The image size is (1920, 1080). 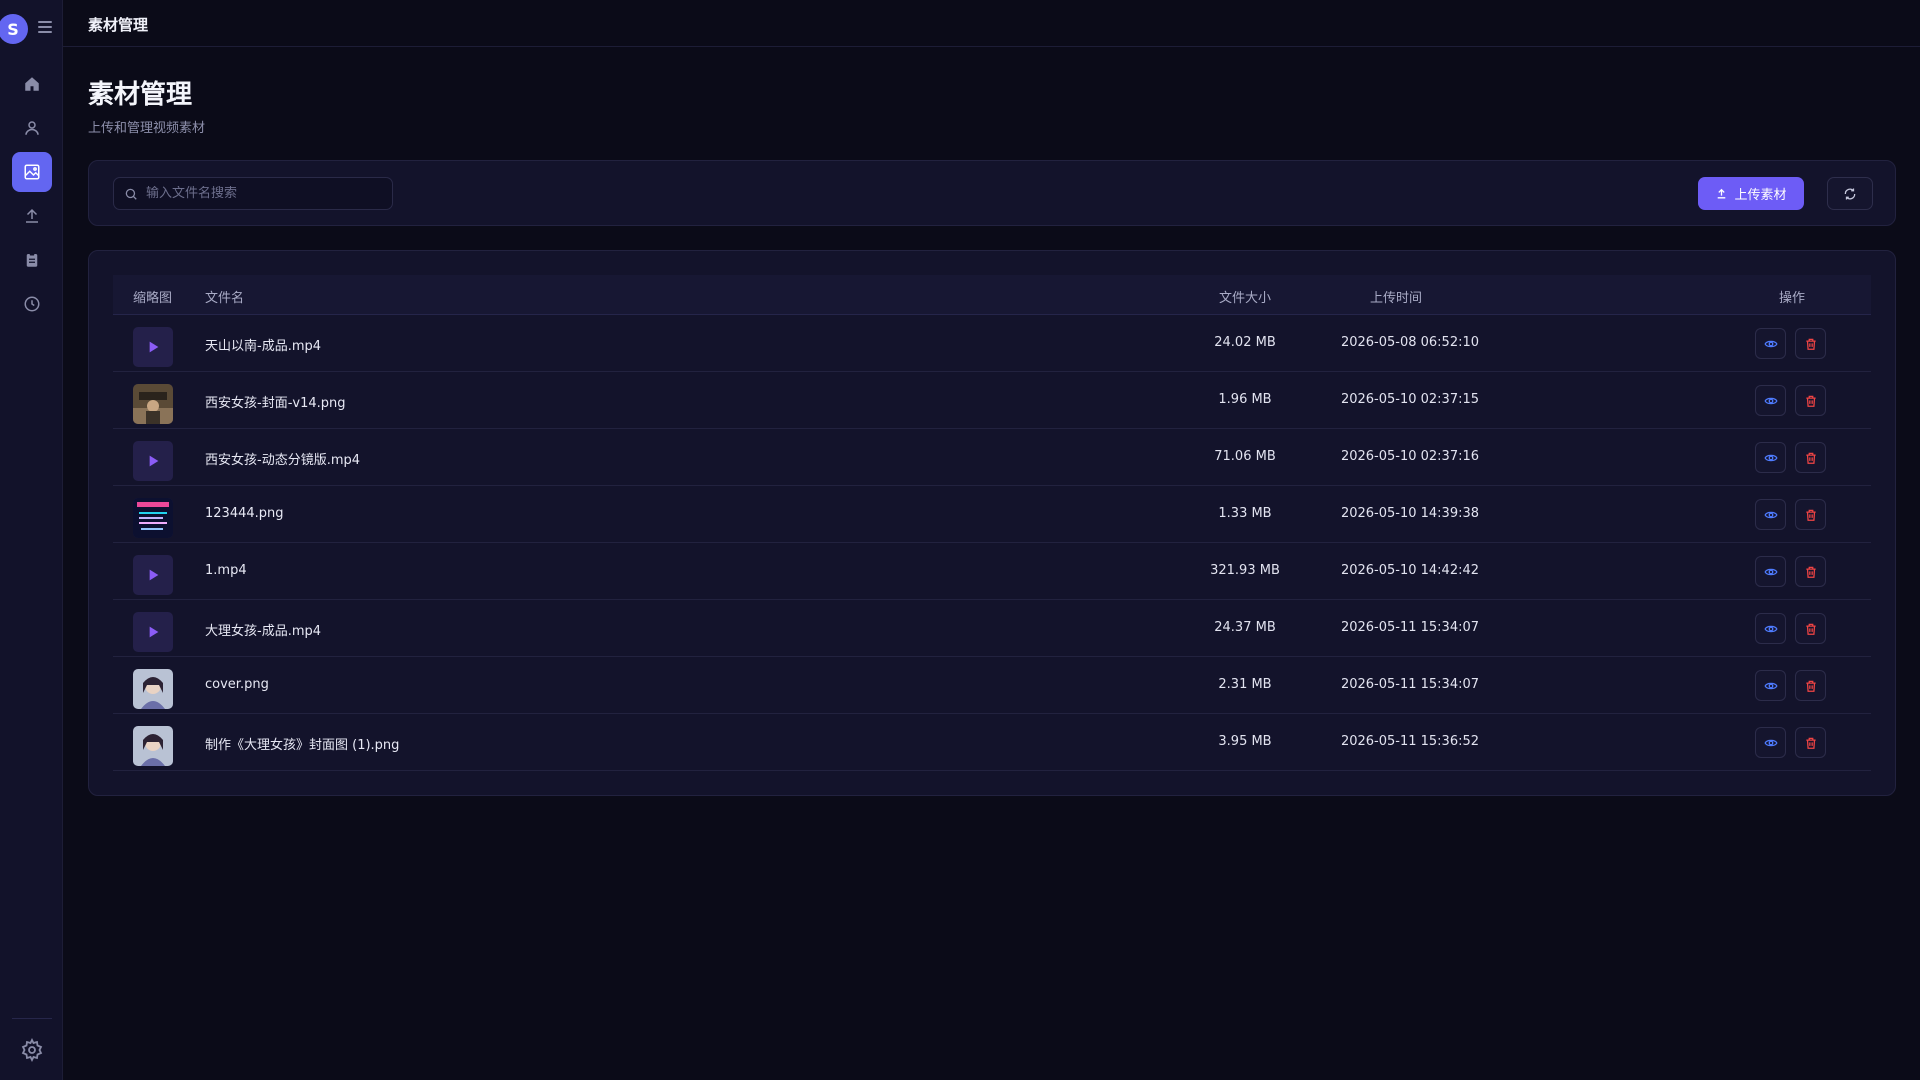 What do you see at coordinates (14, 29) in the screenshot?
I see `avatar: S` at bounding box center [14, 29].